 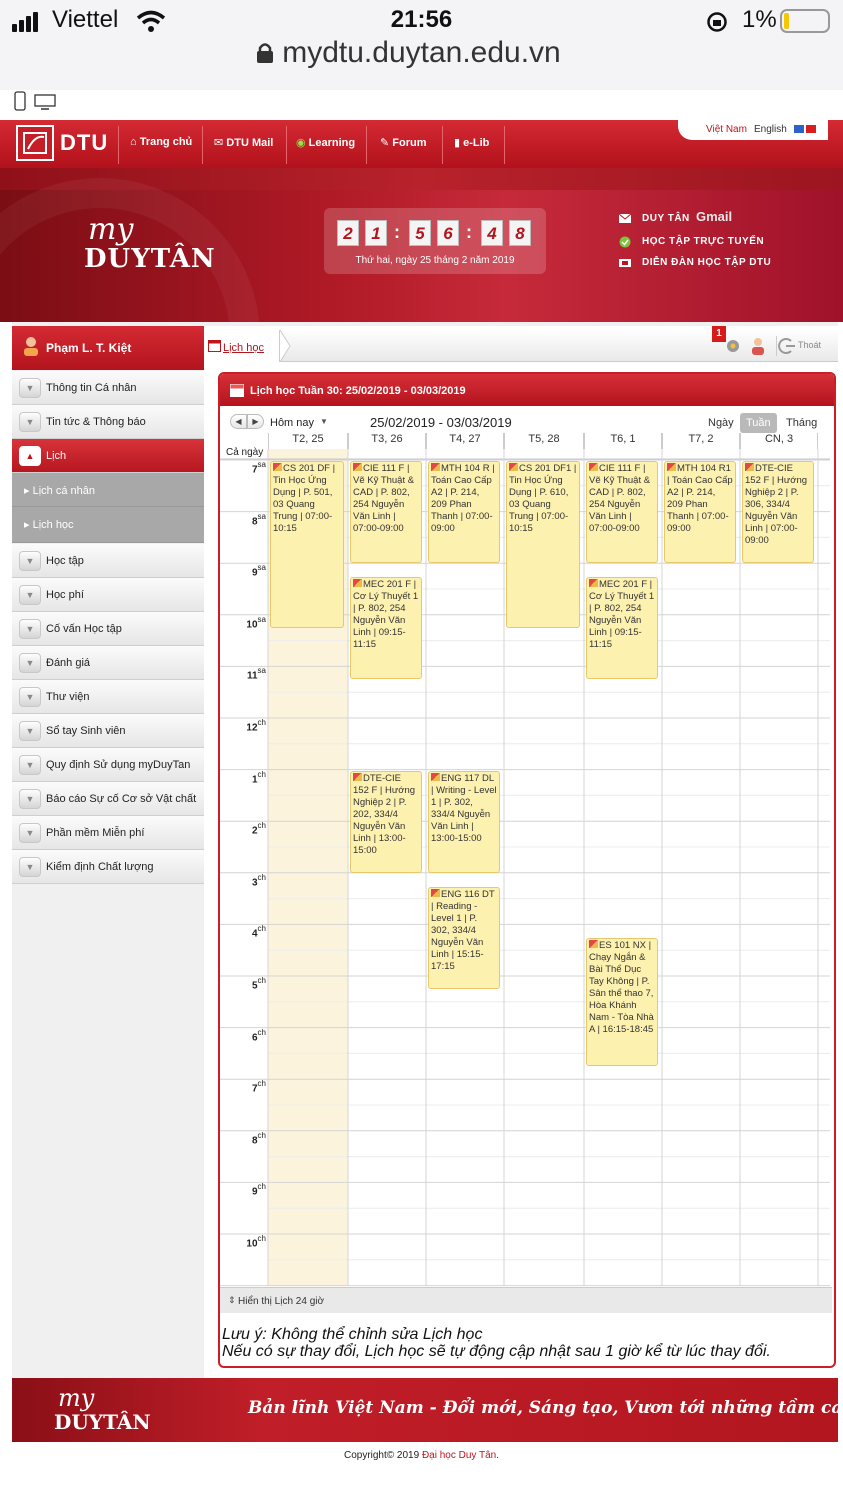 I want to click on url-bar: mydtu.duytan.edu.vn, so click(x=421, y=53).